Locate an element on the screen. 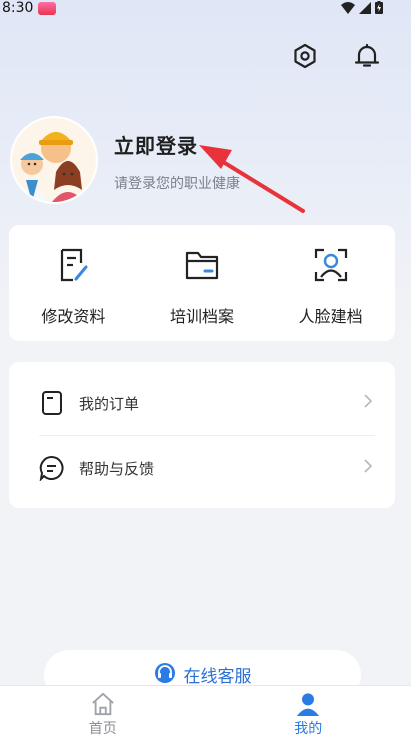  settings-button is located at coordinates (305, 56).